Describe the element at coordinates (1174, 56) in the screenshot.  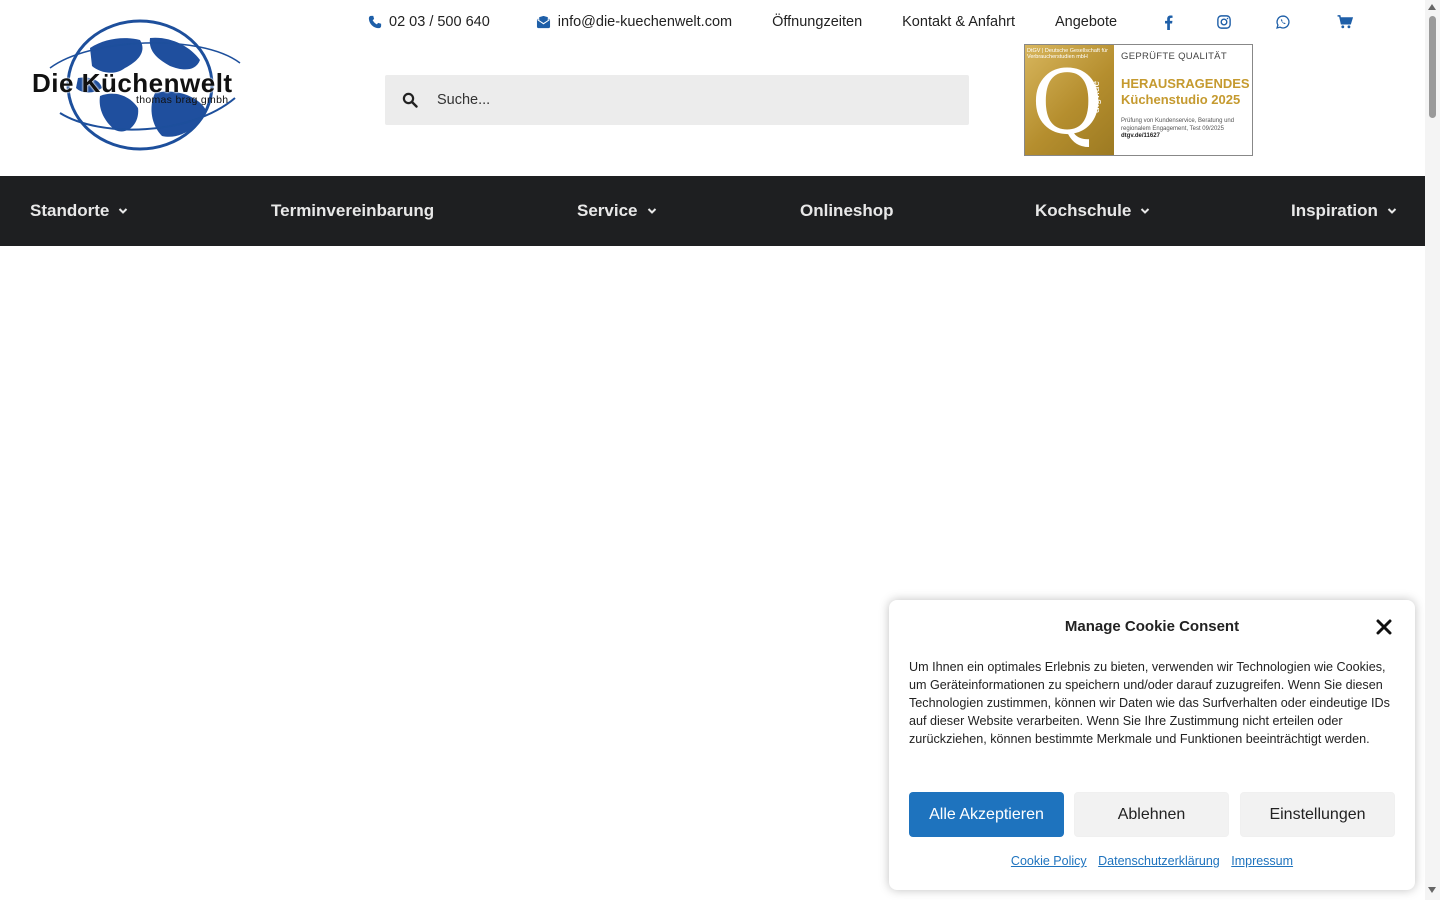
I see `badge-heading: GEPRÜFTE QUALITÄT` at that location.